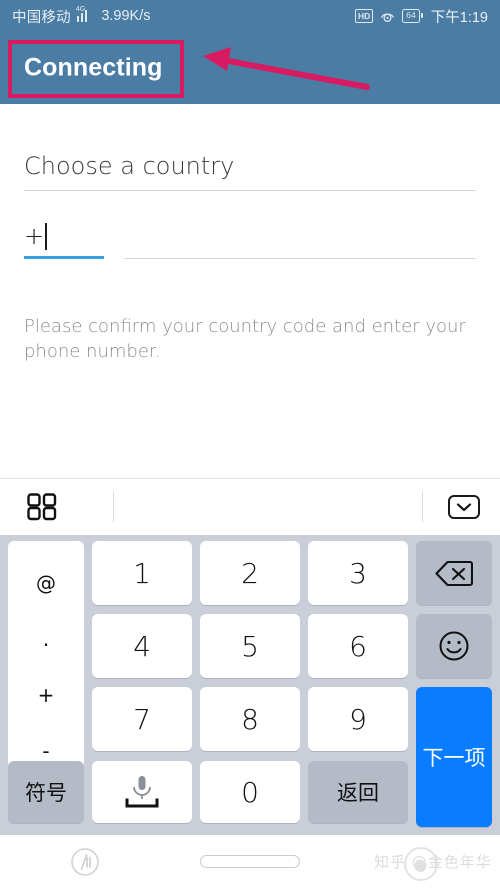 The height and width of the screenshot is (888, 500). I want to click on key-backspace, so click(454, 573).